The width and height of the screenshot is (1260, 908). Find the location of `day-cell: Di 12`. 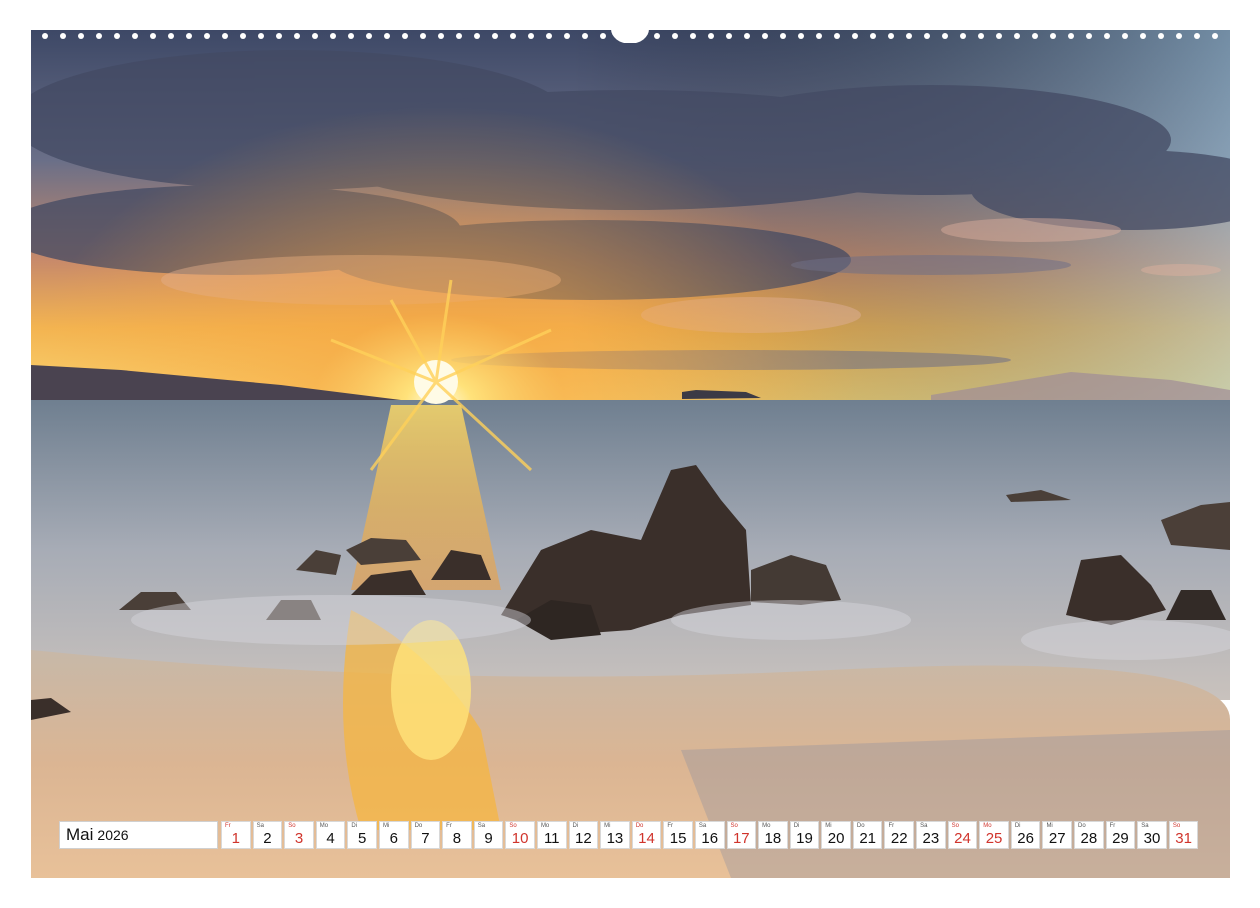

day-cell: Di 12 is located at coordinates (583, 835).